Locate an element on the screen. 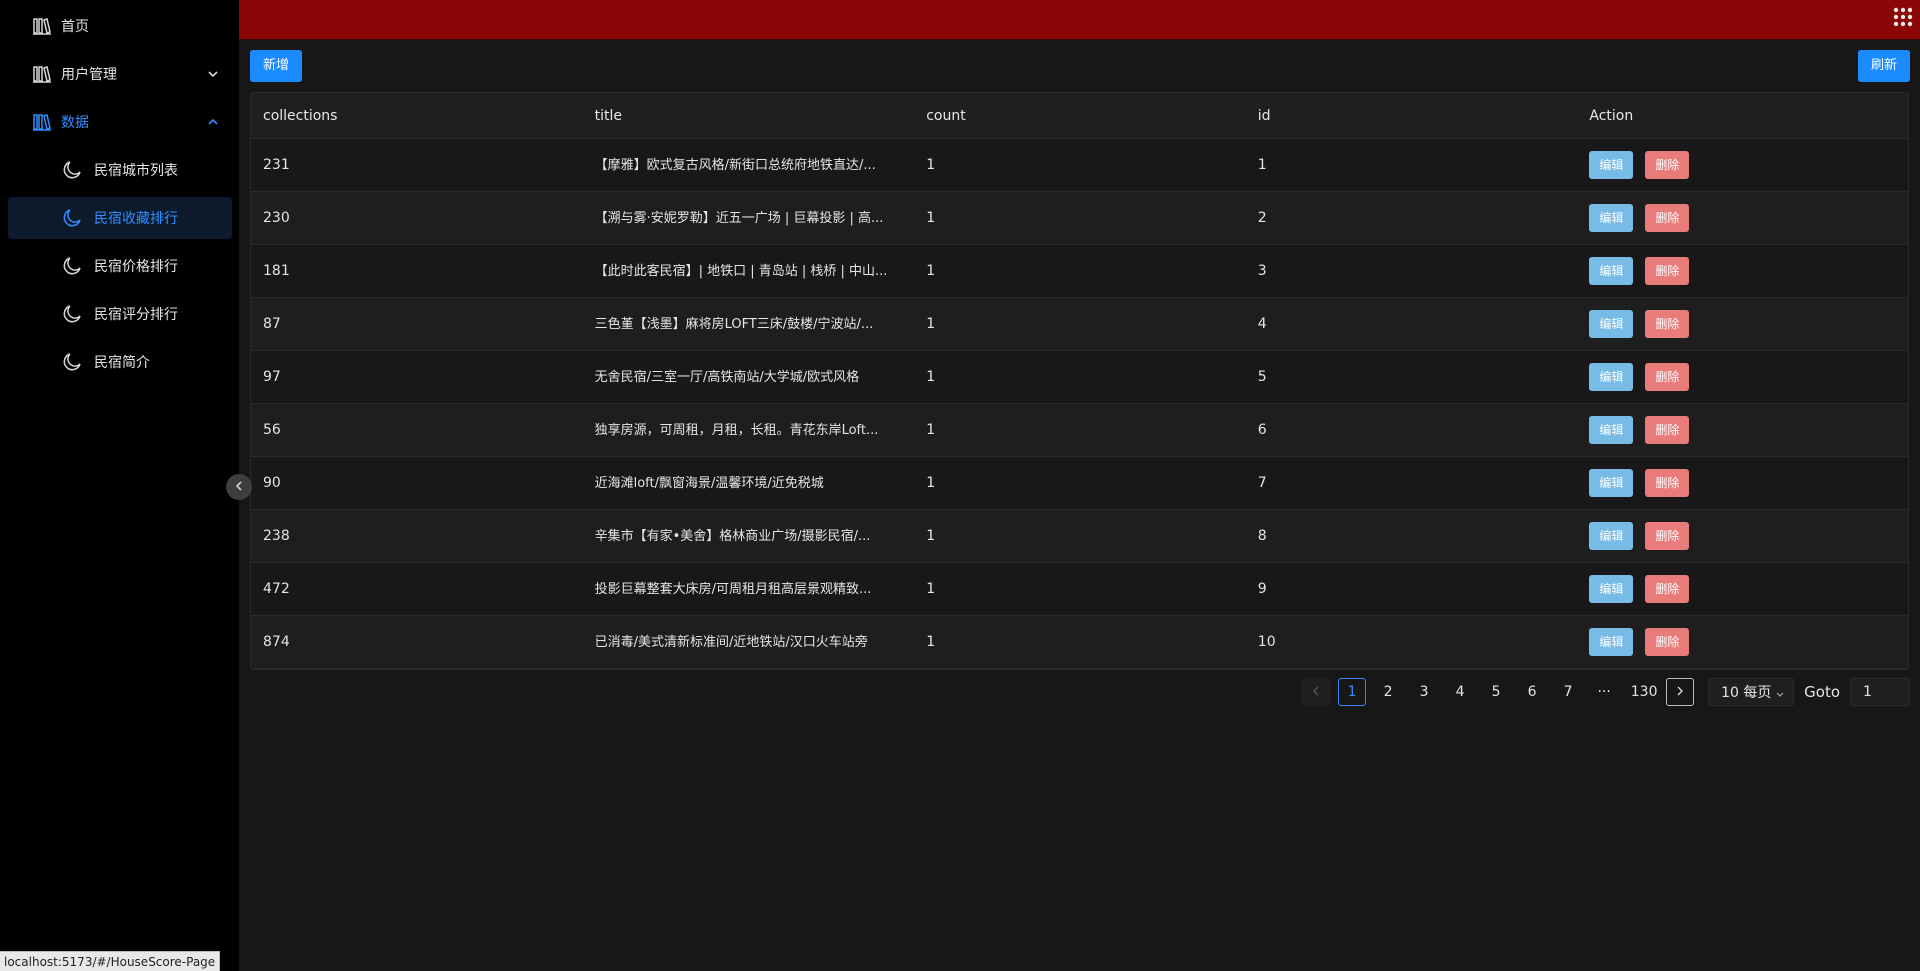 Image resolution: width=1920 pixels, height=971 pixels. column-header-action: Action is located at coordinates (1611, 115).